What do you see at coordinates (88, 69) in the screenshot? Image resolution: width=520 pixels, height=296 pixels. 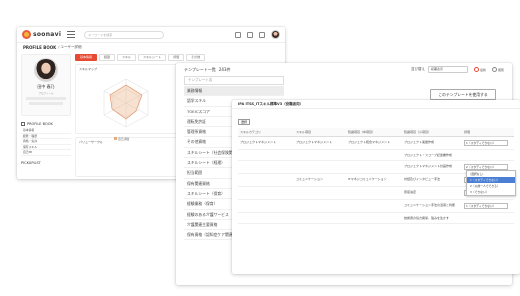 I see `skill-map-title: スキルマップ` at bounding box center [88, 69].